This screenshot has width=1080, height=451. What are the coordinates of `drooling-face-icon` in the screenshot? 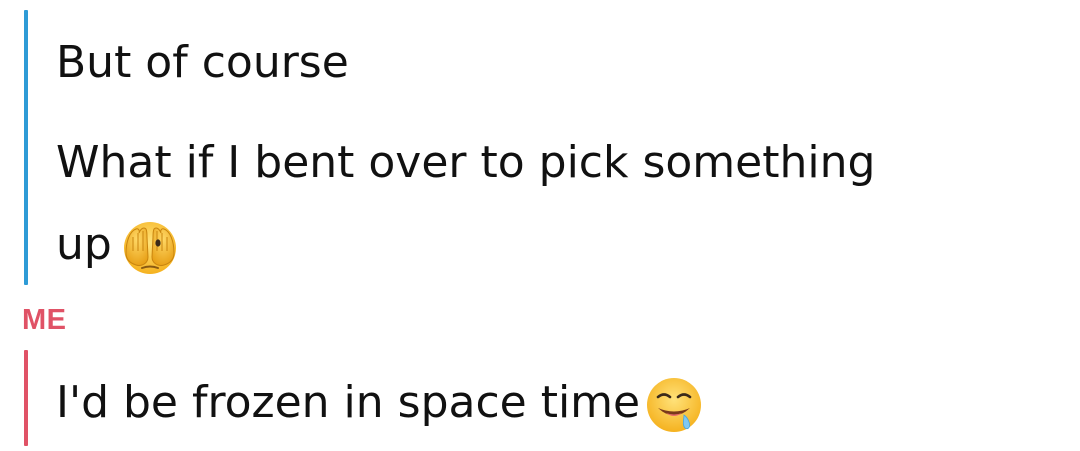 It's located at (674, 405).